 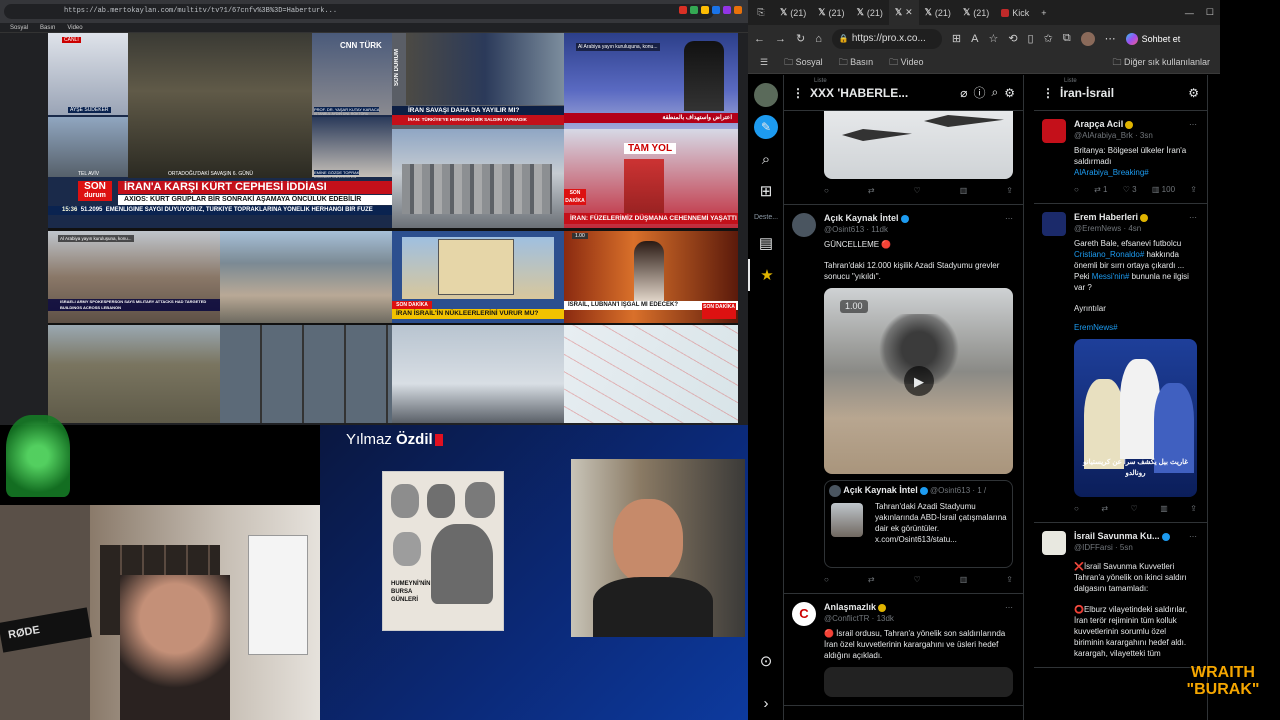 I want to click on tab-x-active: 𝕏 ✕, so click(x=903, y=12).